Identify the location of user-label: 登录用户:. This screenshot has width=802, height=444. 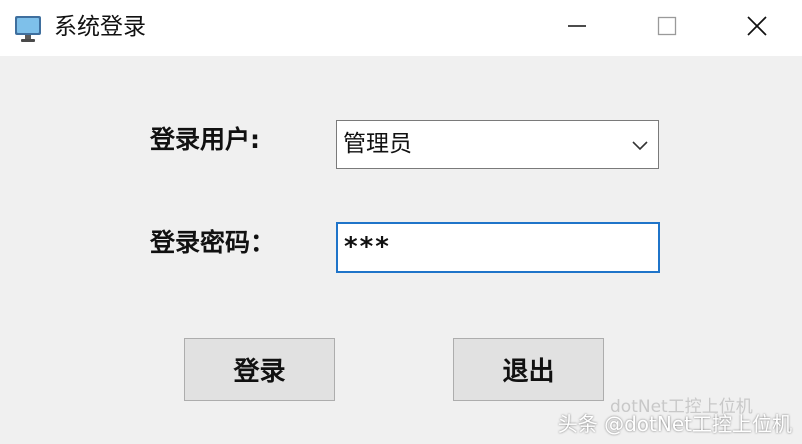
(205, 139).